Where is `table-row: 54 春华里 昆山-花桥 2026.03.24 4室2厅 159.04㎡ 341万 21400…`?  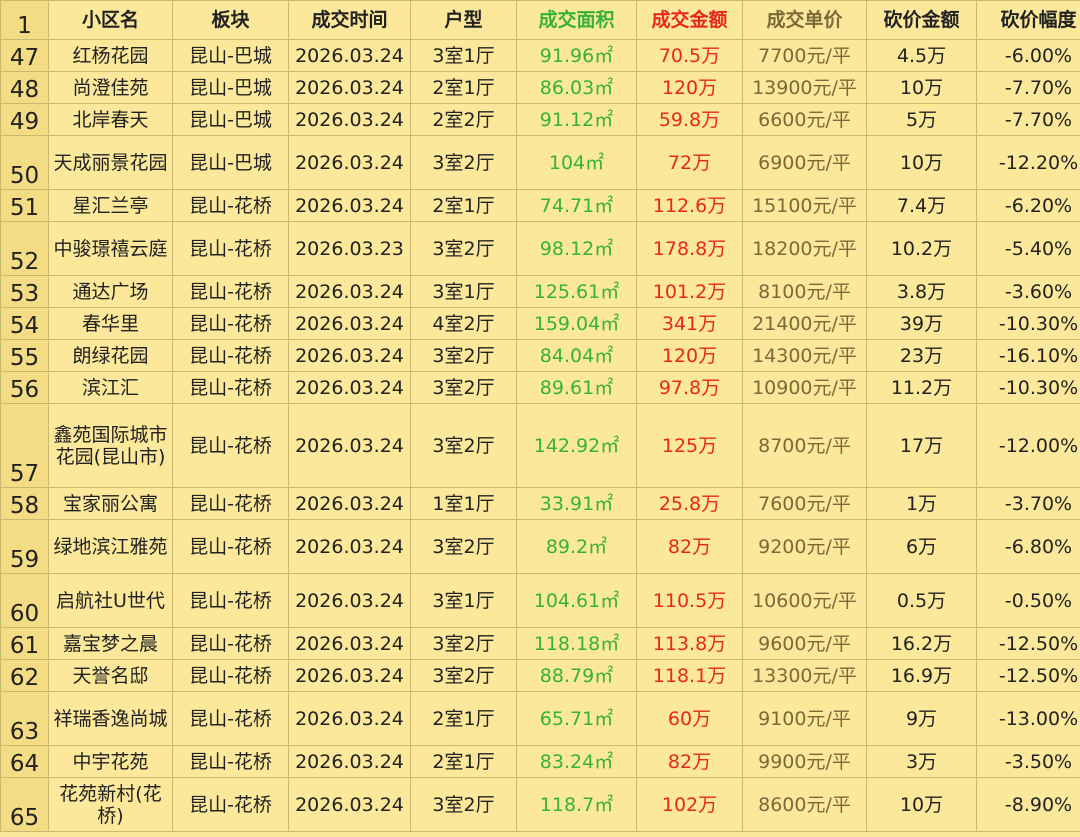 table-row: 54 春华里 昆山-花桥 2026.03.24 4室2厅 159.04㎡ 341万 21400… is located at coordinates (540, 323).